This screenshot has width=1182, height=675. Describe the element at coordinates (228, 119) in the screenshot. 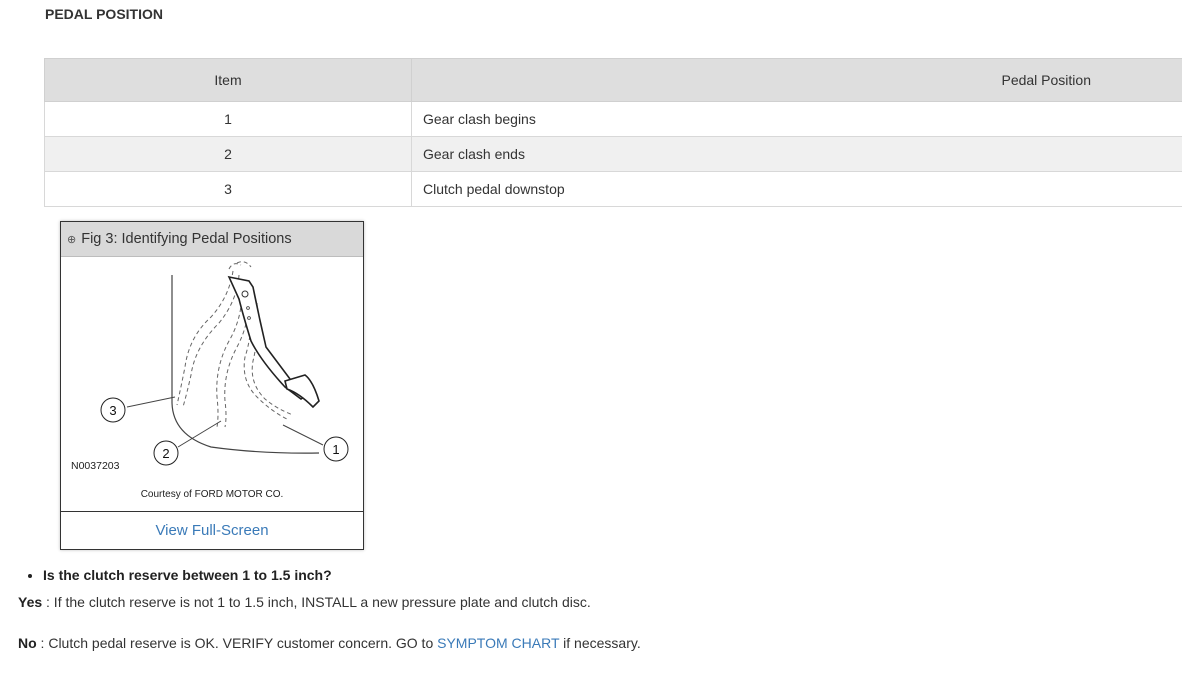

I see `item-cell: 1` at that location.